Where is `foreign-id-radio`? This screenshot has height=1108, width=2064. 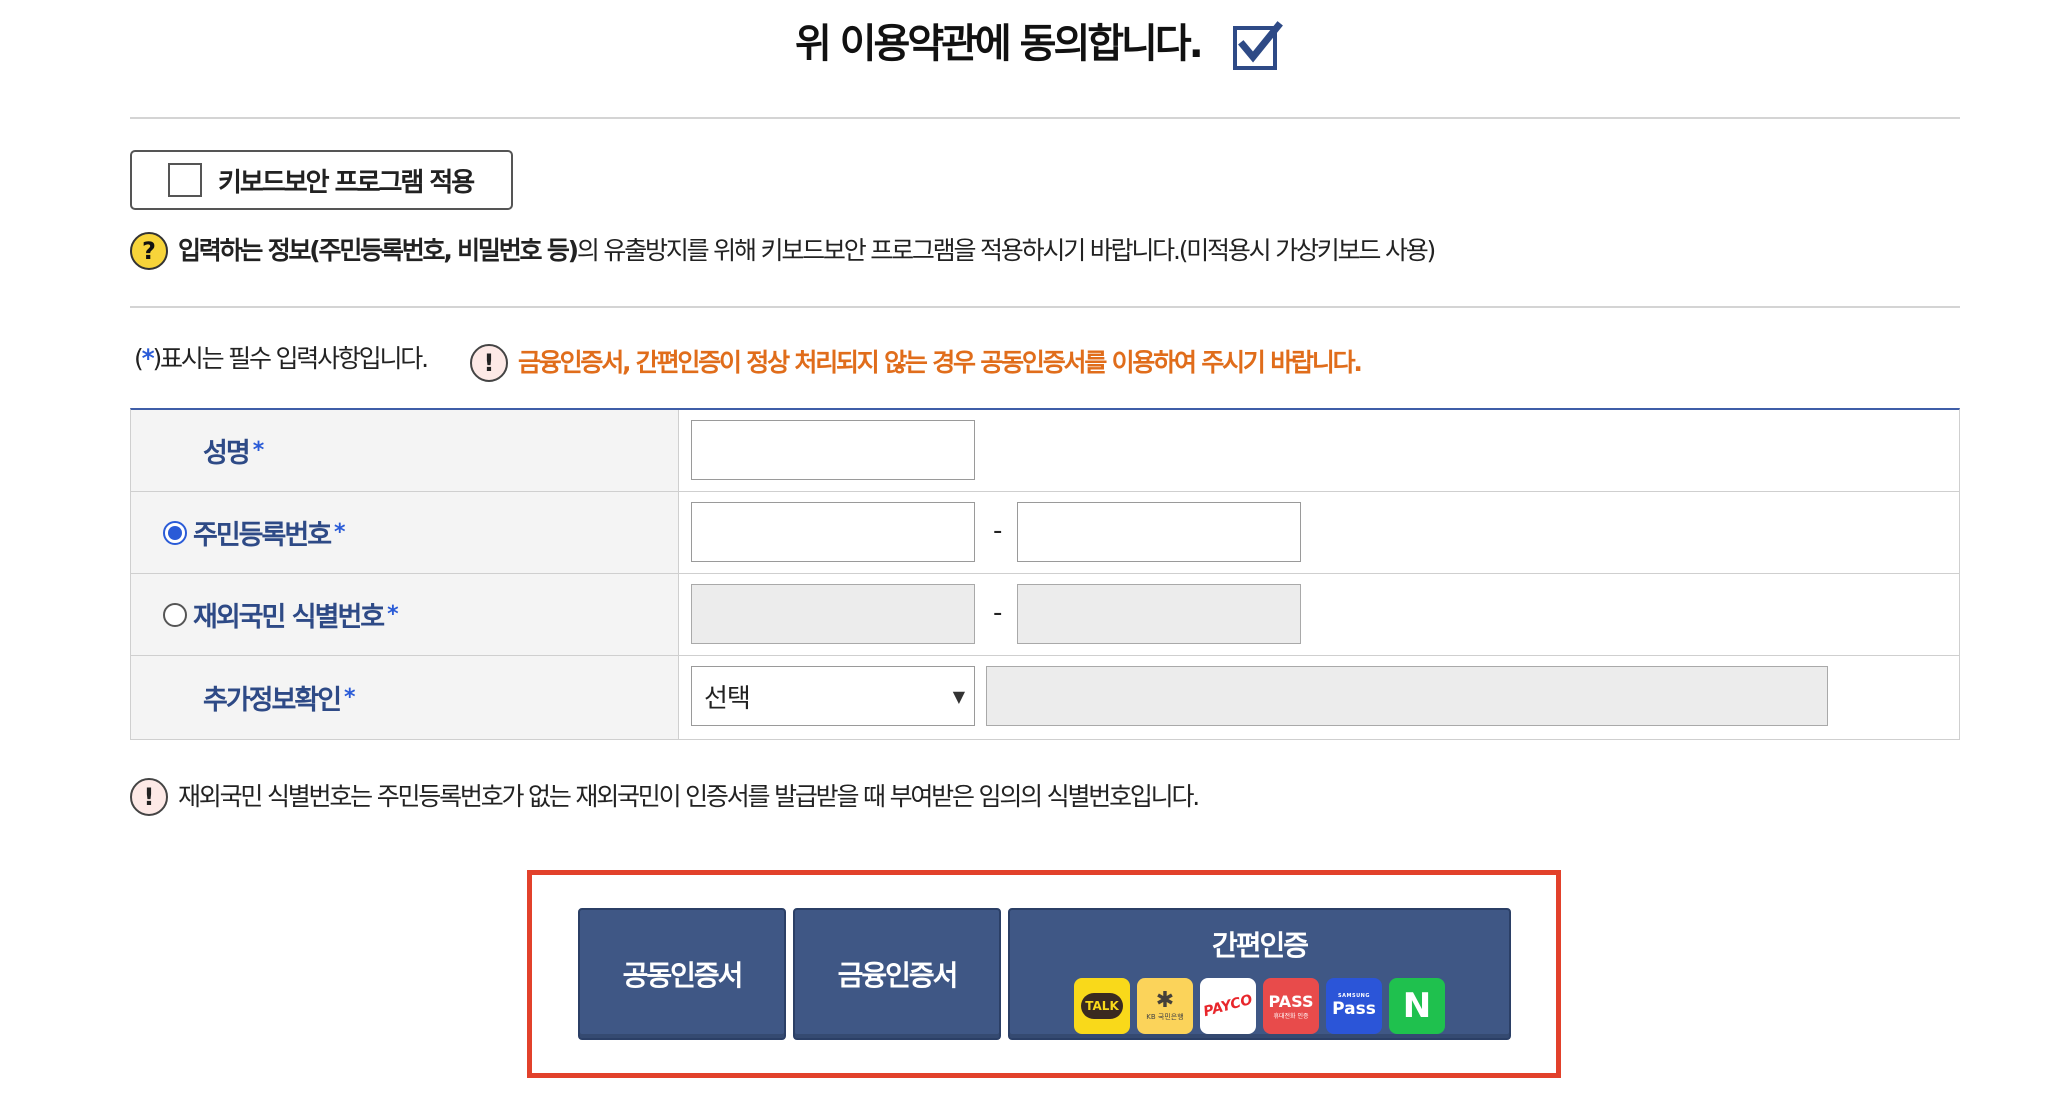
foreign-id-radio is located at coordinates (175, 614).